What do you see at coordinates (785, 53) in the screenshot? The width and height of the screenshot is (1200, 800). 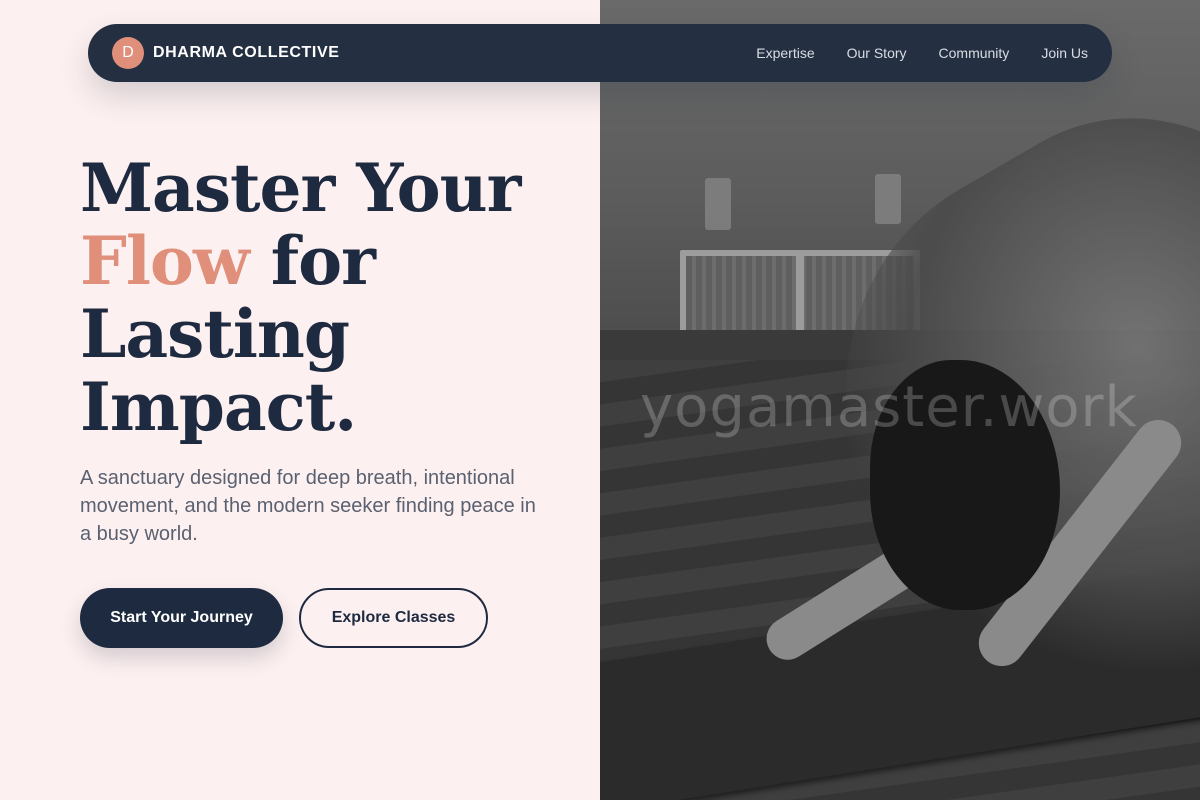 I see `nav-link-expertise: Expertise` at bounding box center [785, 53].